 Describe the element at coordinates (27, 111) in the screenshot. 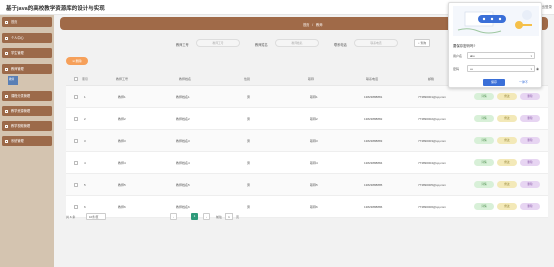

I see `sidebar-item-resources: 教学资源管理` at that location.